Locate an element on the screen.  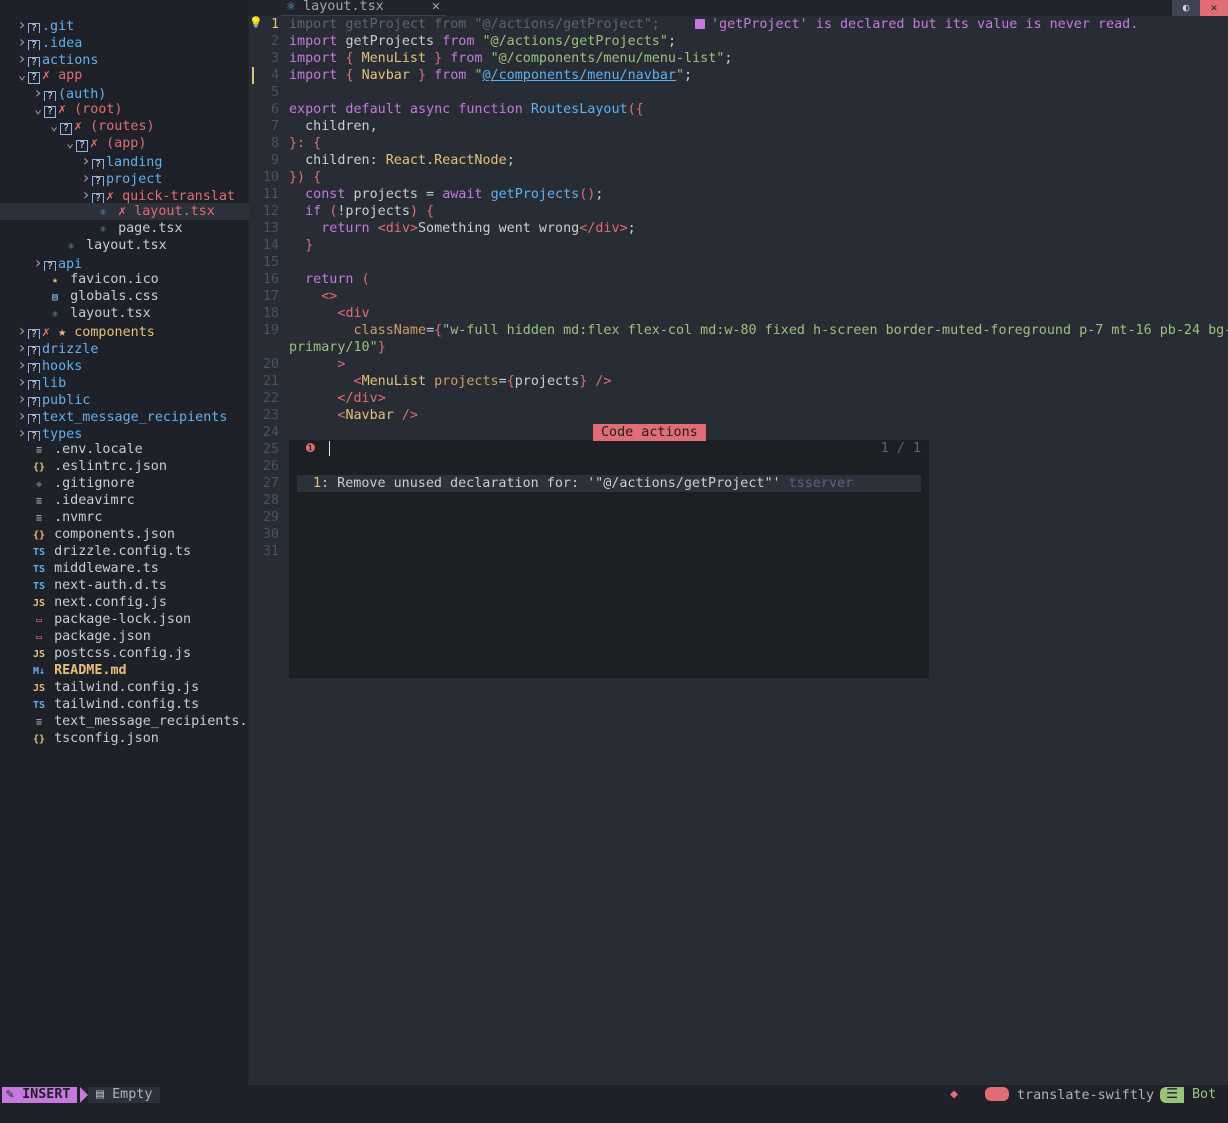
line-number: 20 is located at coordinates (270, 364).